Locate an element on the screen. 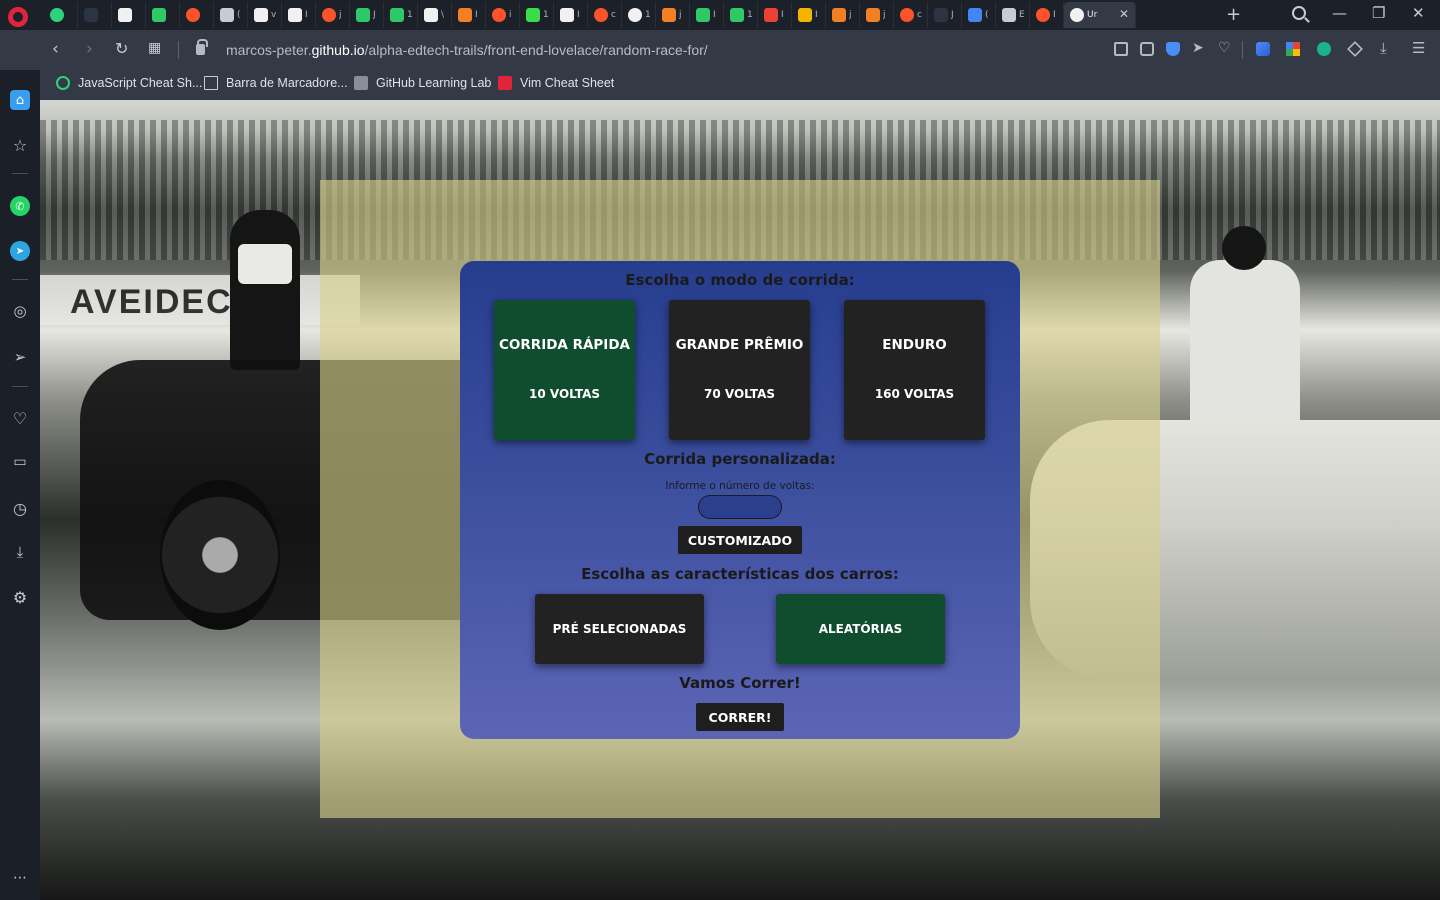 Image resolution: width=1440 pixels, height=900 pixels. settings-gear-icon: ⚙ is located at coordinates (20, 597).